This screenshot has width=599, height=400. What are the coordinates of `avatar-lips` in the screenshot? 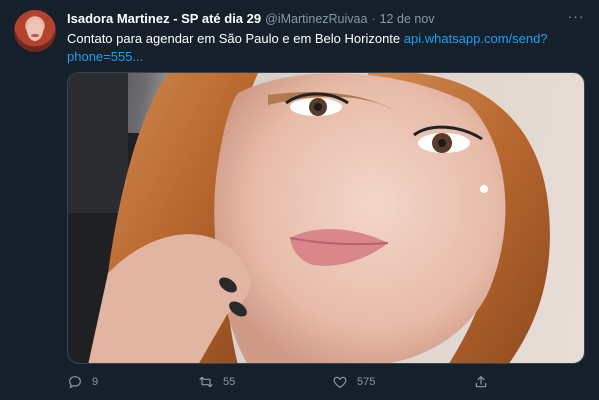 It's located at (35, 35).